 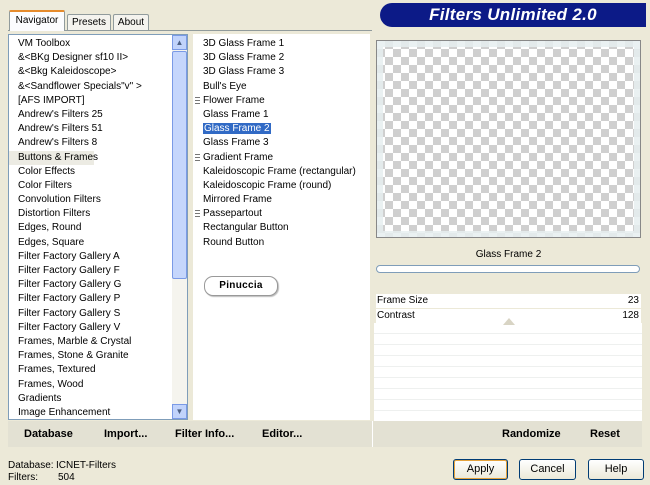 What do you see at coordinates (531, 434) in the screenshot?
I see `randomize-button: Randomize` at bounding box center [531, 434].